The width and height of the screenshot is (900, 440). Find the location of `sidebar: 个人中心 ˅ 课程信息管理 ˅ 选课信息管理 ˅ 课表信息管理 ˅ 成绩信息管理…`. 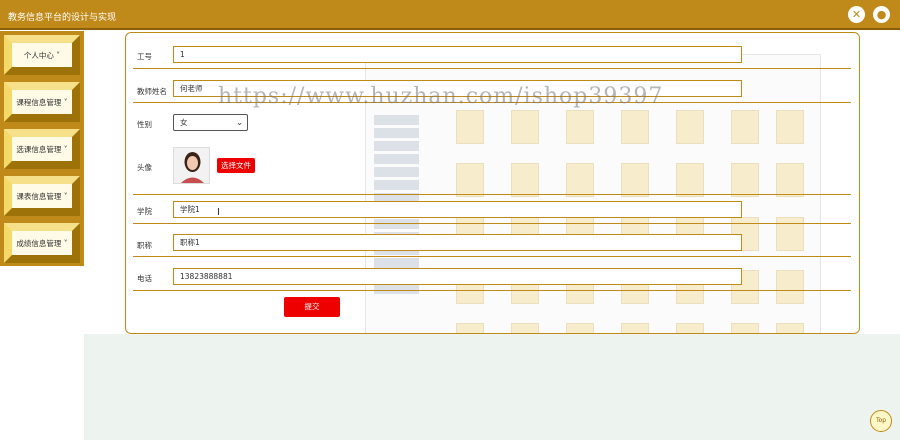

sidebar: 个人中心 ˅ 课程信息管理 ˅ 选课信息管理 ˅ 课表信息管理 ˅ 成绩信息管理… is located at coordinates (42, 148).